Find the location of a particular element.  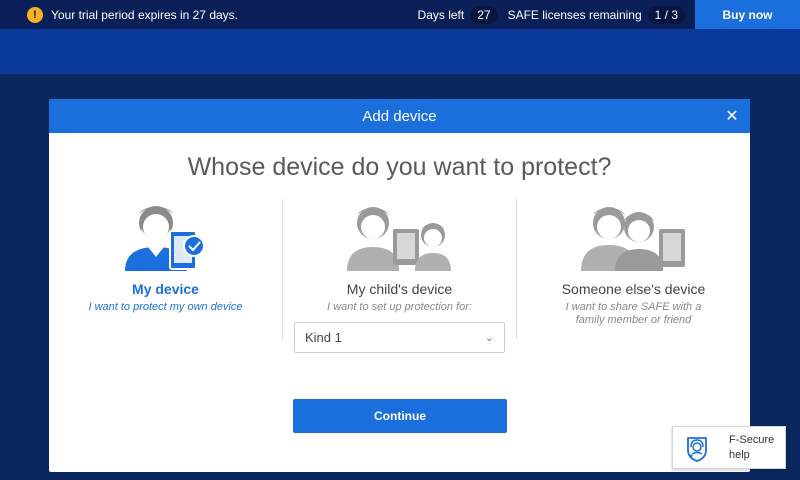

dialog-title: Add device is located at coordinates (399, 116).